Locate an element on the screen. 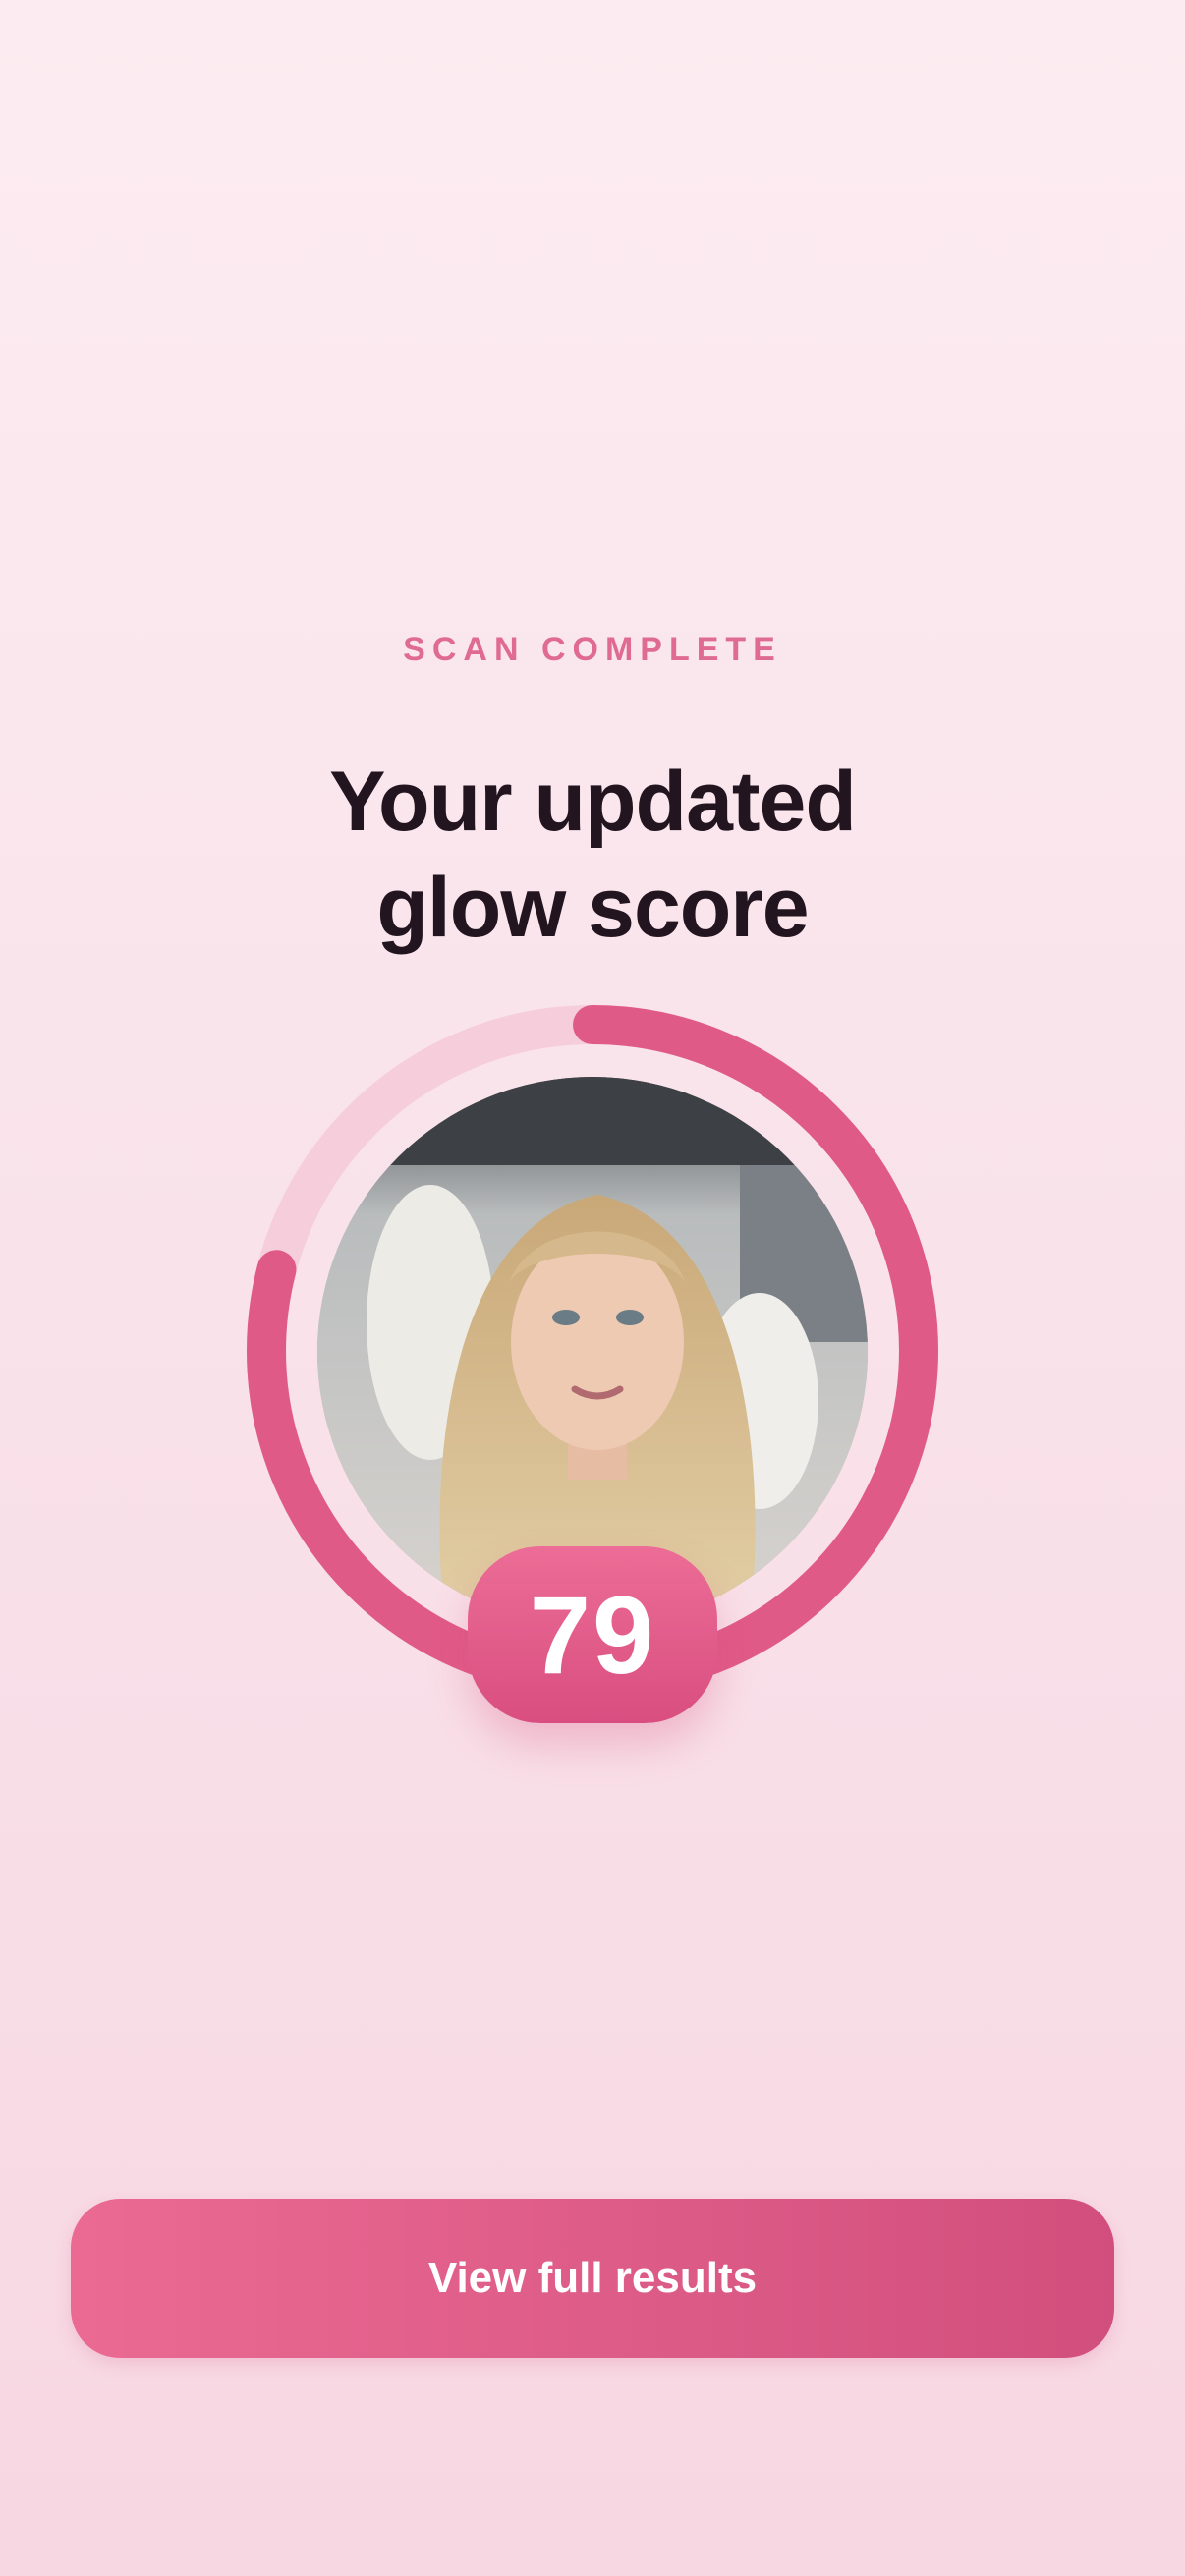 The width and height of the screenshot is (1185, 2576). view-full-results-label: View full results is located at coordinates (592, 2278).